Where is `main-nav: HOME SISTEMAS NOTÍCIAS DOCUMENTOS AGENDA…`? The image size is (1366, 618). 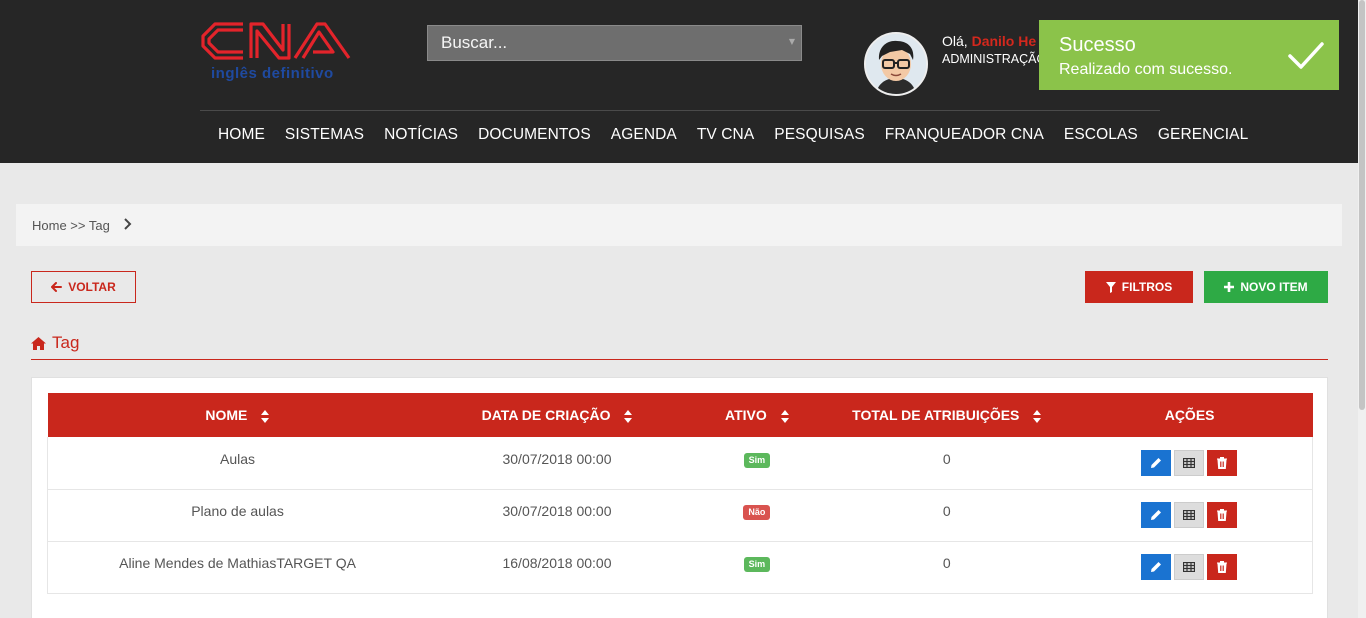
main-nav: HOME SISTEMAS NOTÍCIAS DOCUMENTOS AGENDA… is located at coordinates (733, 135).